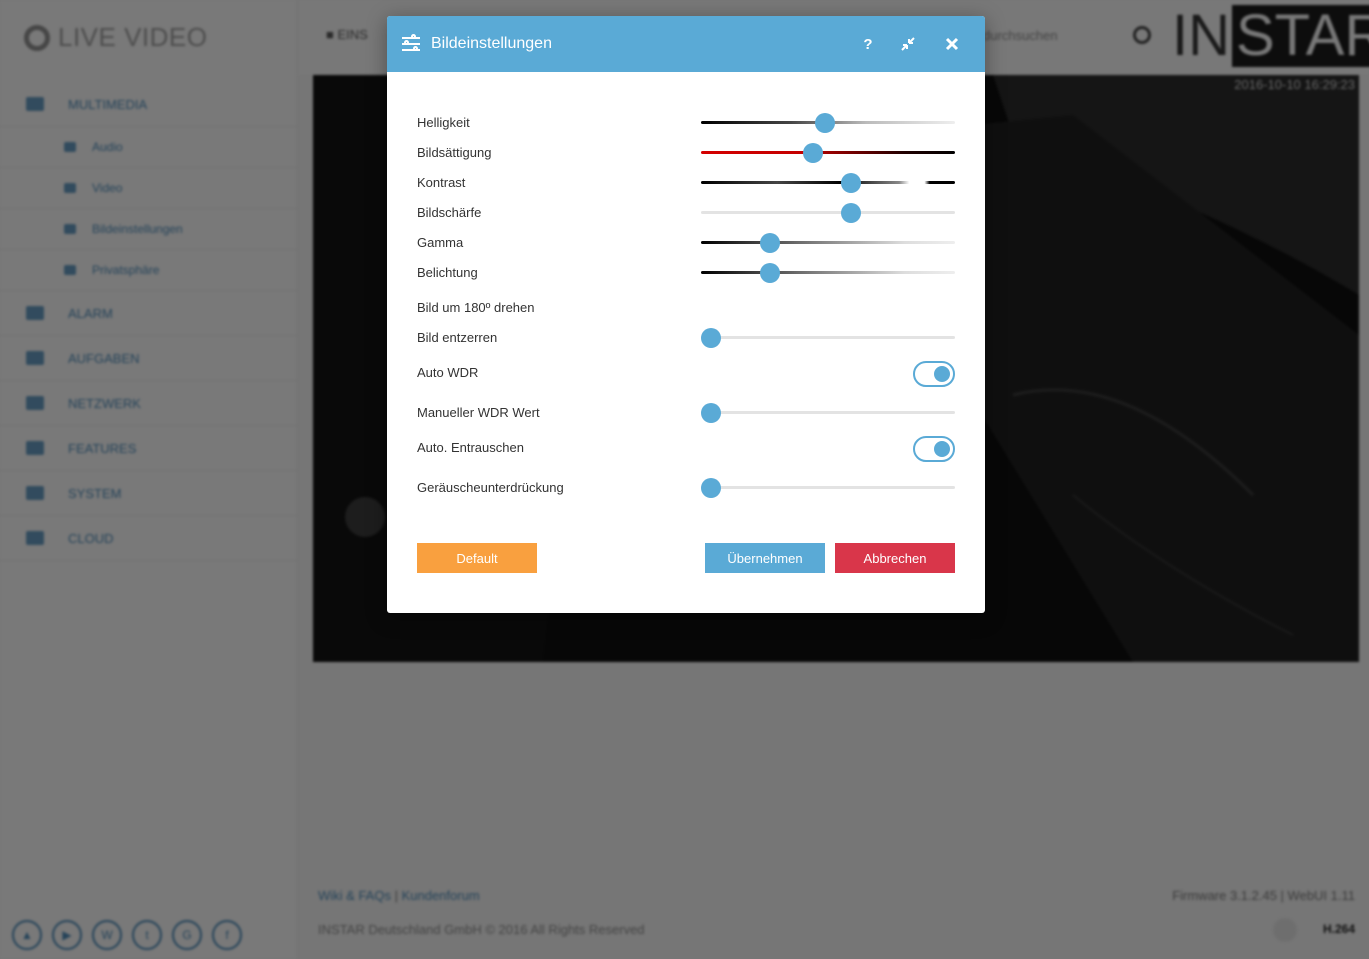  Describe the element at coordinates (686, 374) in the screenshot. I see `setting-row: Auto WDR` at that location.